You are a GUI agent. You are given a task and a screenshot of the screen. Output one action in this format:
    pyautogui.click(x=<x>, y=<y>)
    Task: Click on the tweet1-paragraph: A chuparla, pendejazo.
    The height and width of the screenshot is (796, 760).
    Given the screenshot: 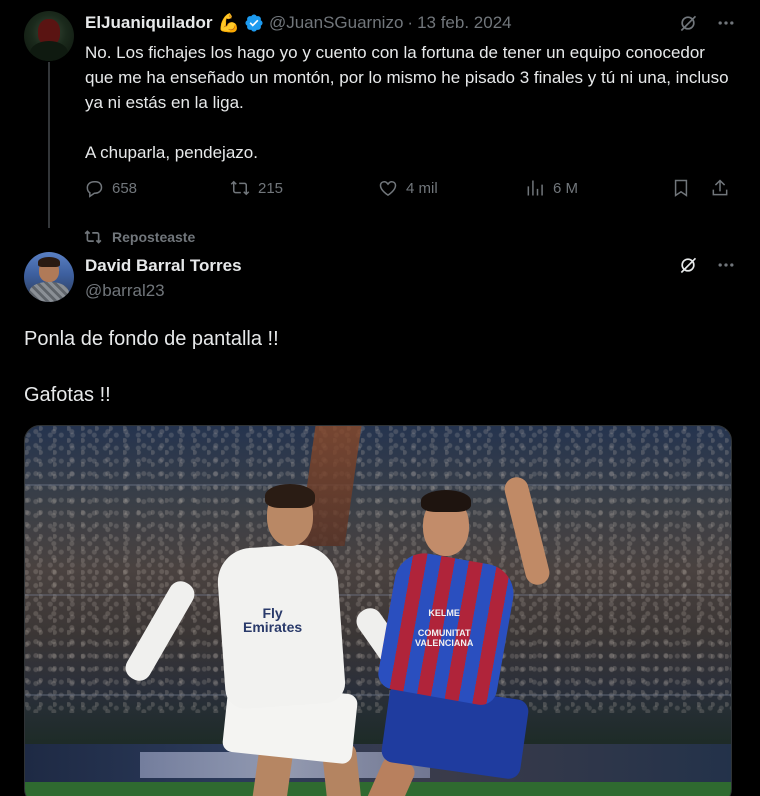 What is the action you would take?
    pyautogui.click(x=171, y=152)
    